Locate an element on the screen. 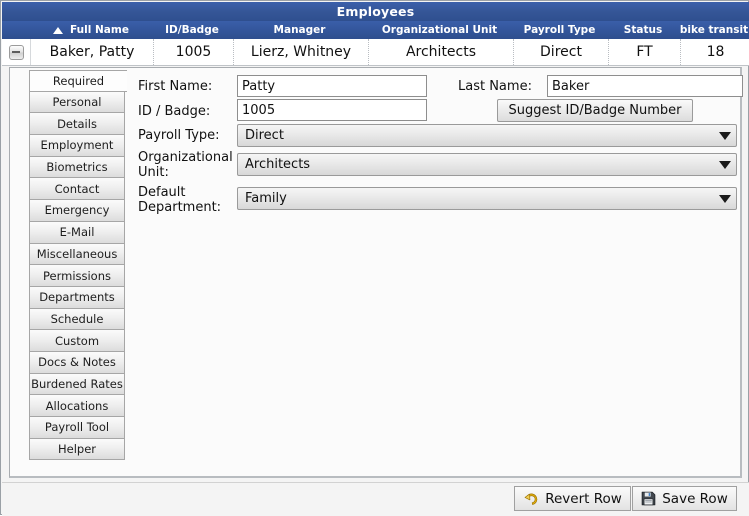 This screenshot has width=749, height=516. column-header-status: Status is located at coordinates (643, 30).